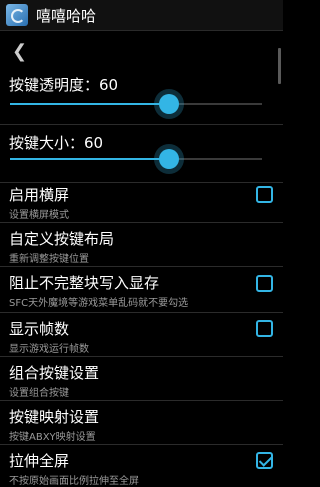  Describe the element at coordinates (64, 85) in the screenshot. I see `transparency-label: 按键透明度：60` at that location.